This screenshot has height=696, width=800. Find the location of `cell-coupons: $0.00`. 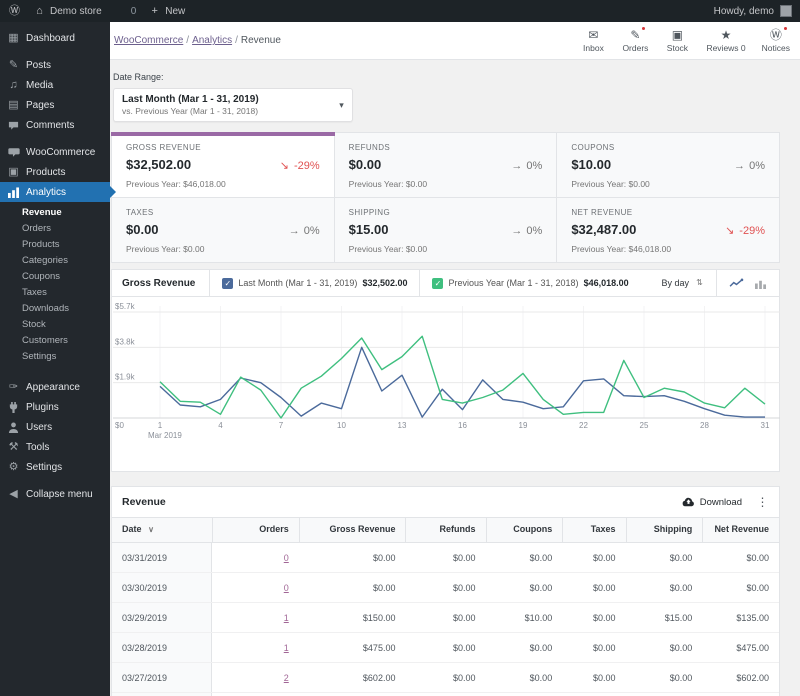

cell-coupons: $0.00 is located at coordinates (541, 677).